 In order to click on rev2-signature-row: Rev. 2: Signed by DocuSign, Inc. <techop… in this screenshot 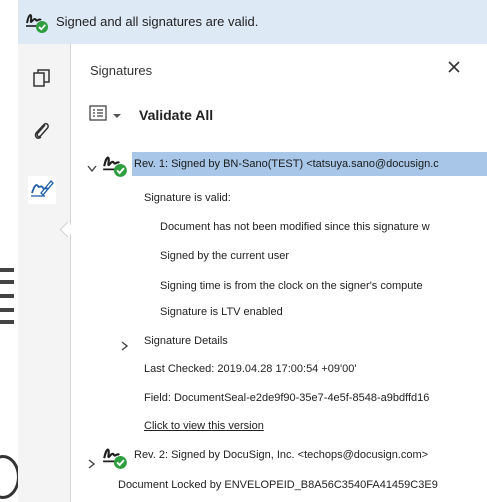, I will do `click(310, 455)`.